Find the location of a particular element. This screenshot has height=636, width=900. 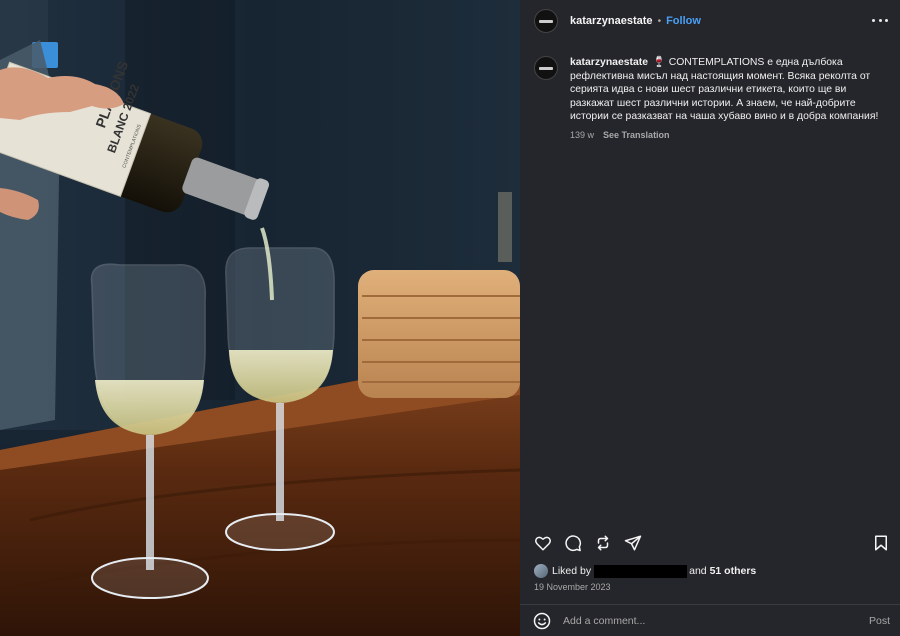

header-username: katarzynaestate is located at coordinates (611, 21).